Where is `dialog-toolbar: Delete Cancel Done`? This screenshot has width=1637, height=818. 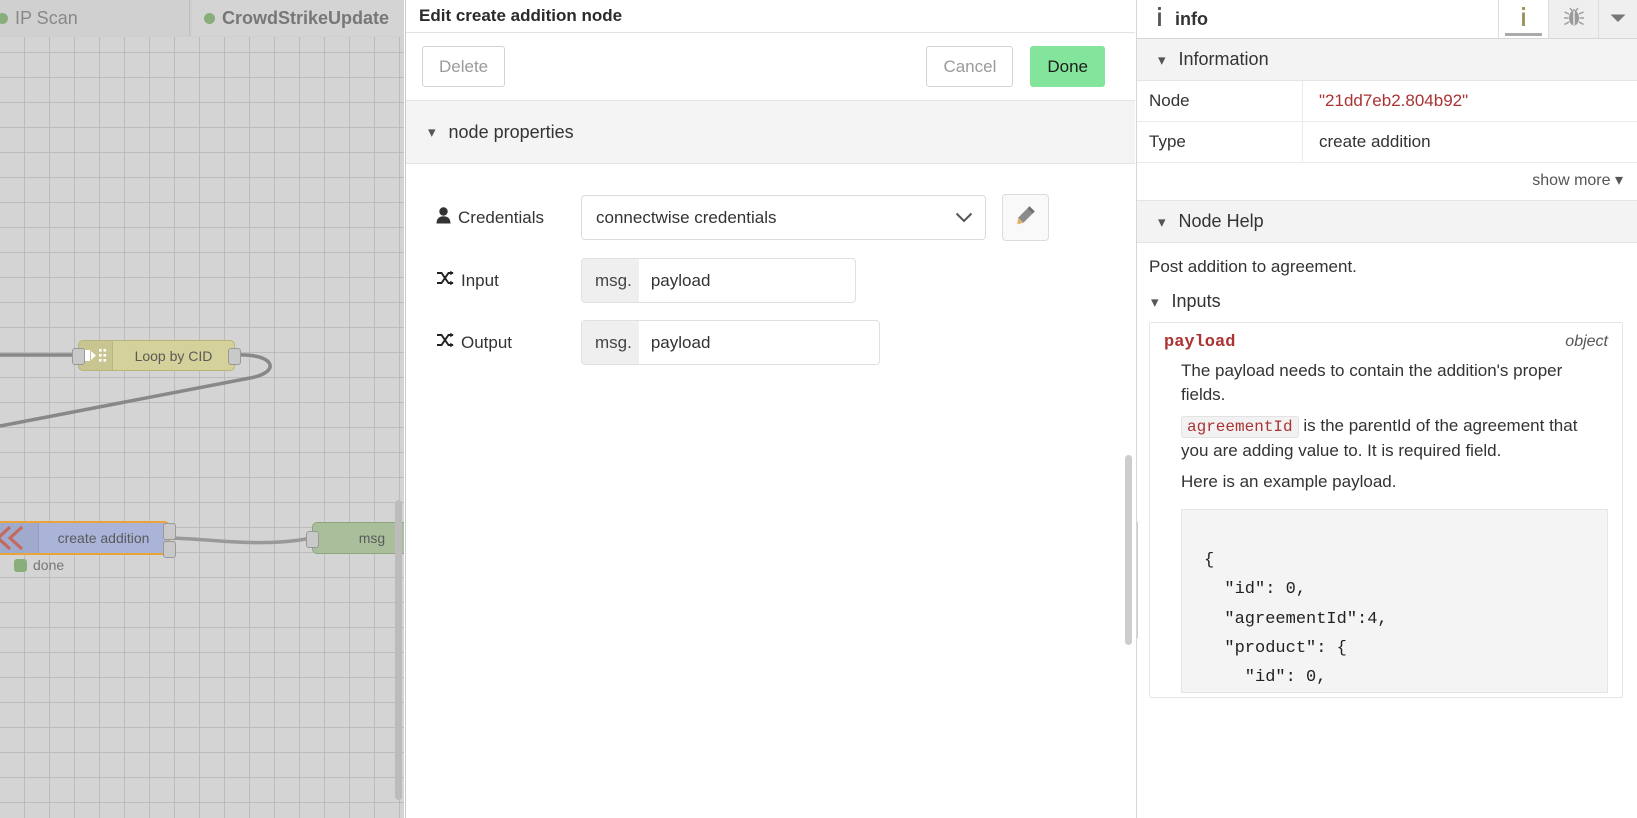 dialog-toolbar: Delete Cancel Done is located at coordinates (770, 67).